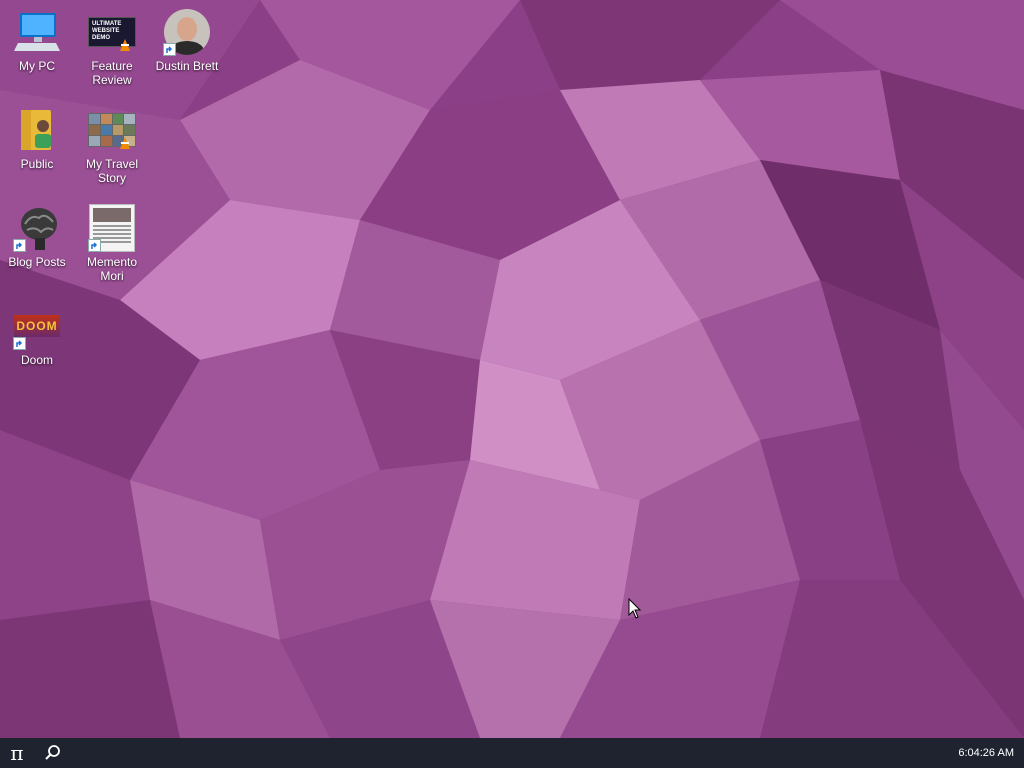  I want to click on avatar, so click(187, 32).